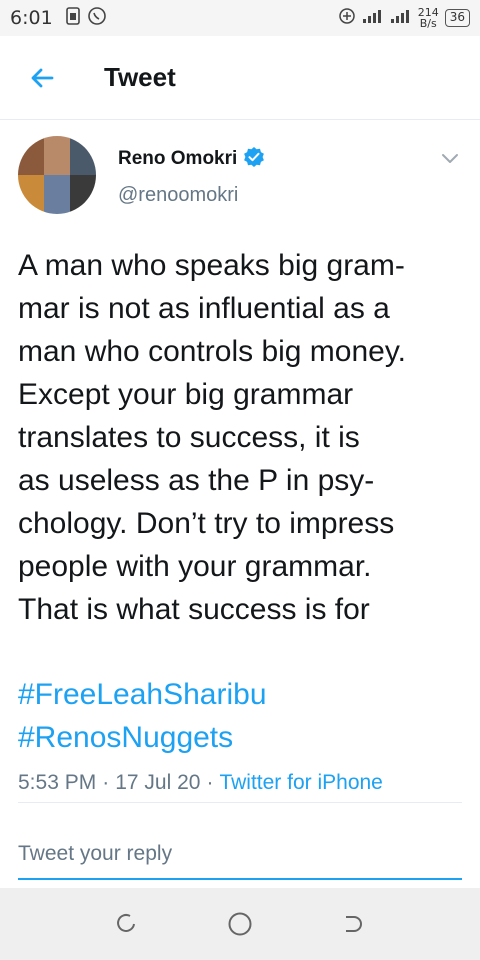 The height and width of the screenshot is (960, 480). What do you see at coordinates (240, 78) in the screenshot?
I see `app-bar: Tweet` at bounding box center [240, 78].